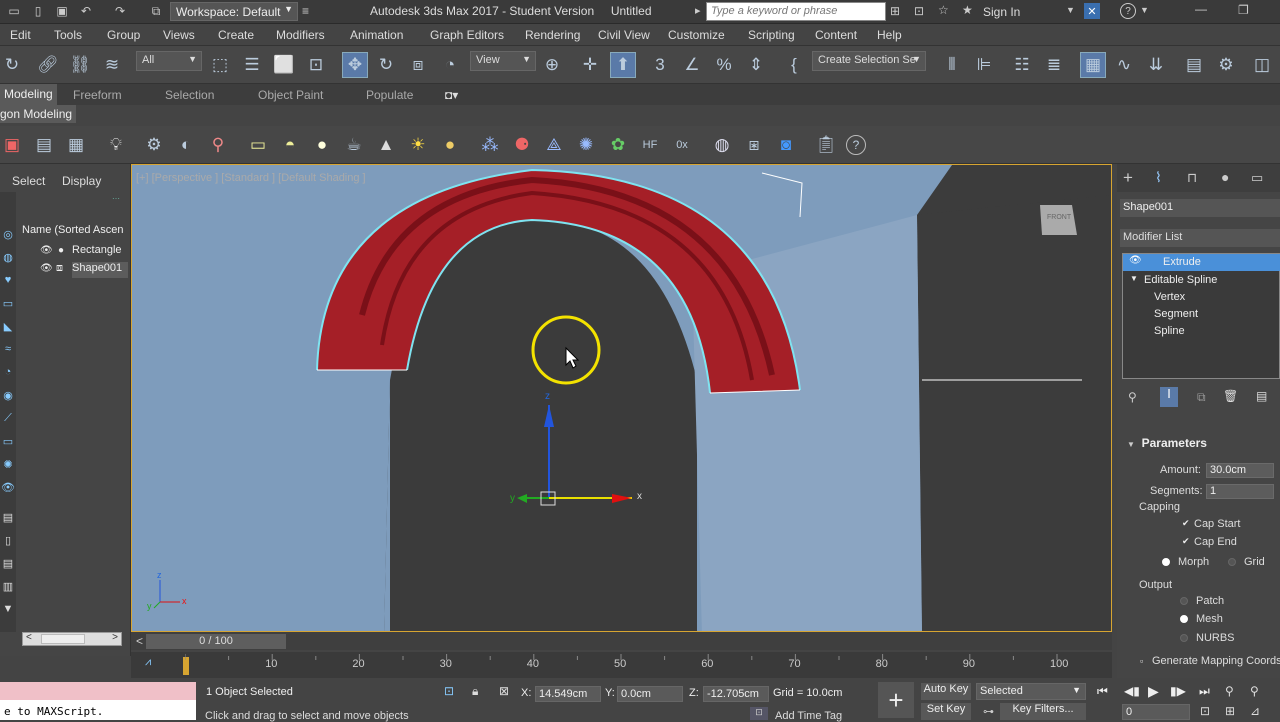 This screenshot has width=1280, height=722. I want to click on curve-editor-icon: ∿, so click(1124, 65).